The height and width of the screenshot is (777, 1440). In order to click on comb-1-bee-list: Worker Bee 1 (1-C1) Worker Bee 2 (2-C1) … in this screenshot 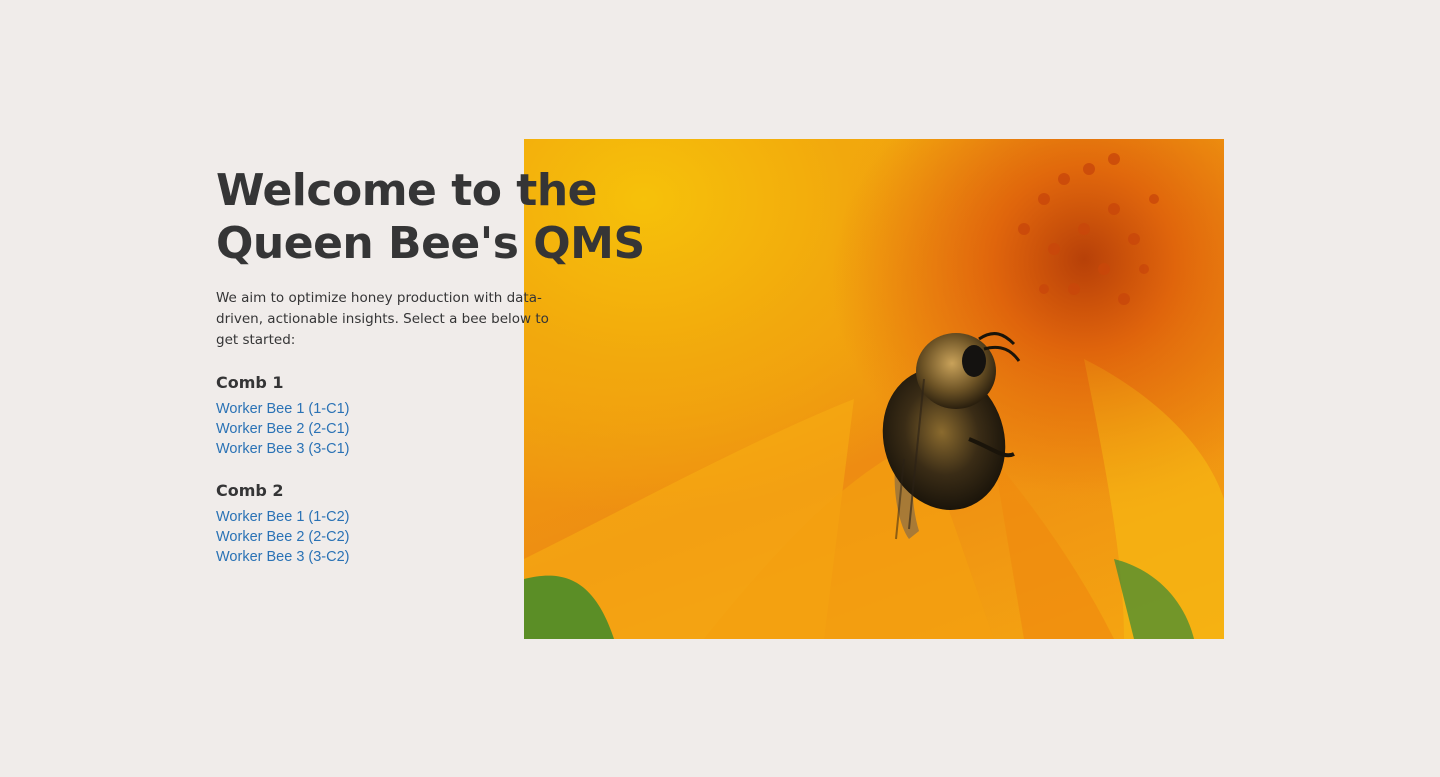, I will do `click(466, 429)`.